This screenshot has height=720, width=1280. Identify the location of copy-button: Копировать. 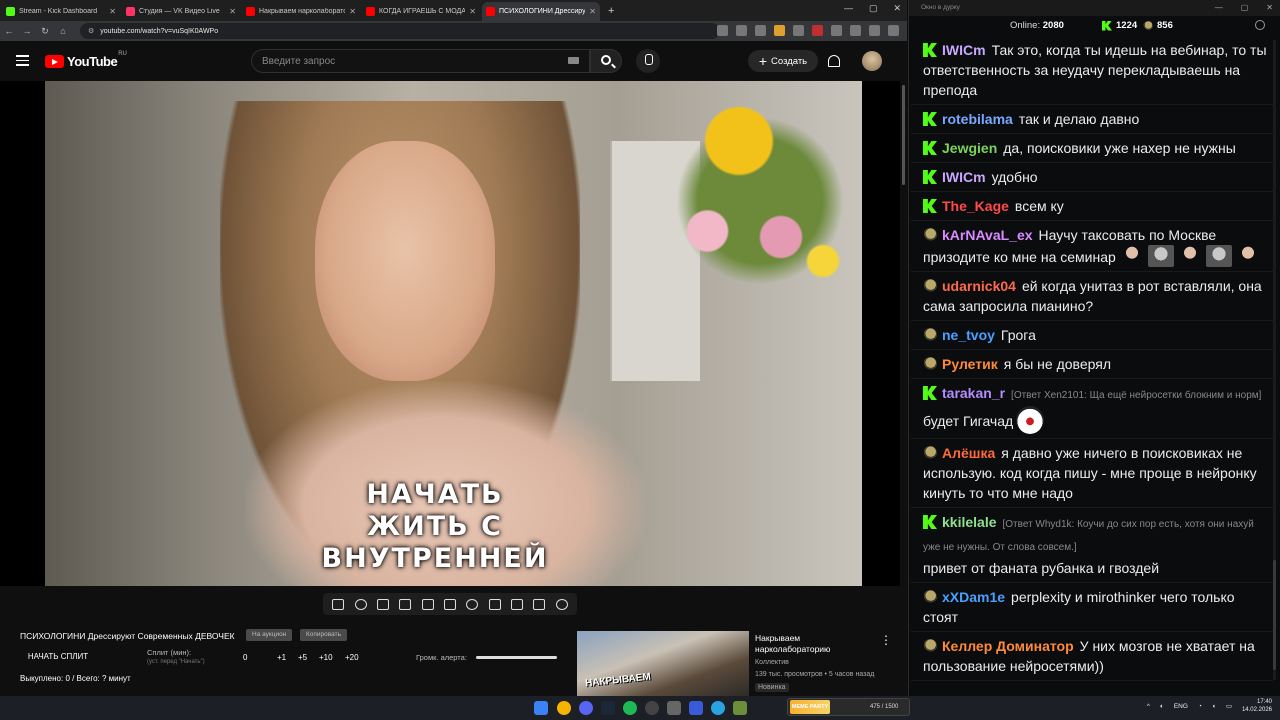
(323, 635).